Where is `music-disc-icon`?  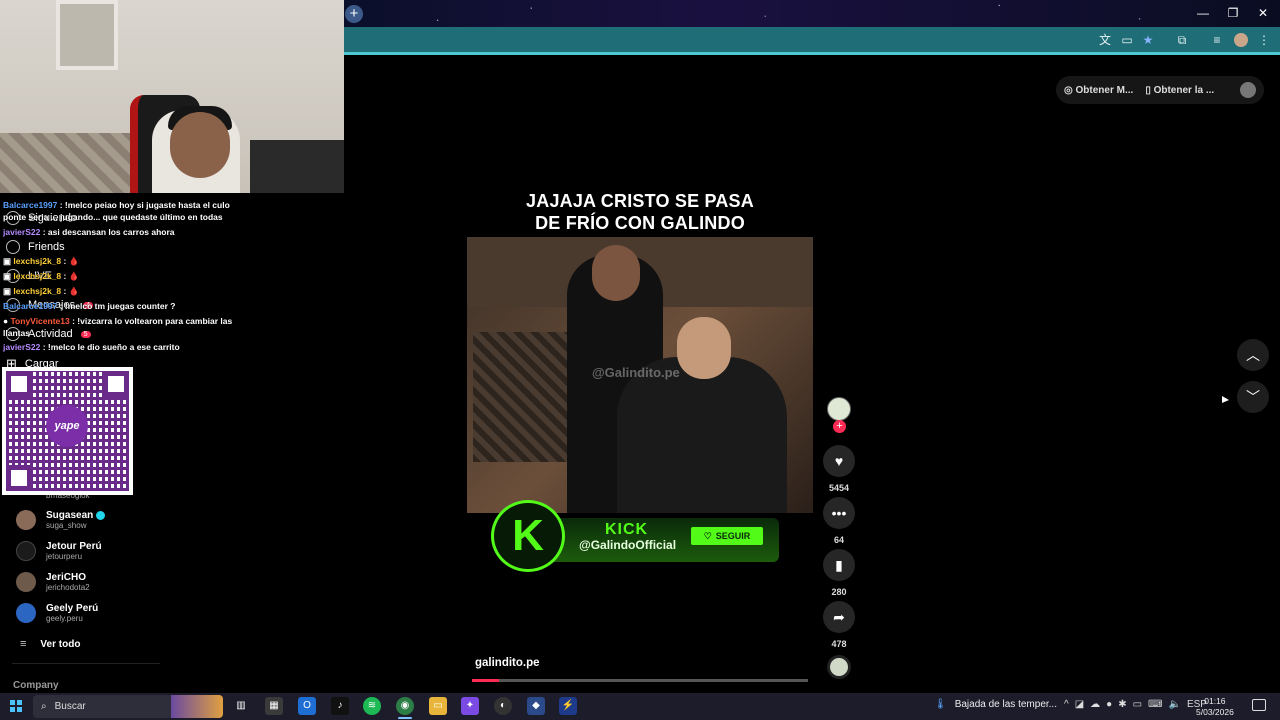
music-disc-icon is located at coordinates (839, 667).